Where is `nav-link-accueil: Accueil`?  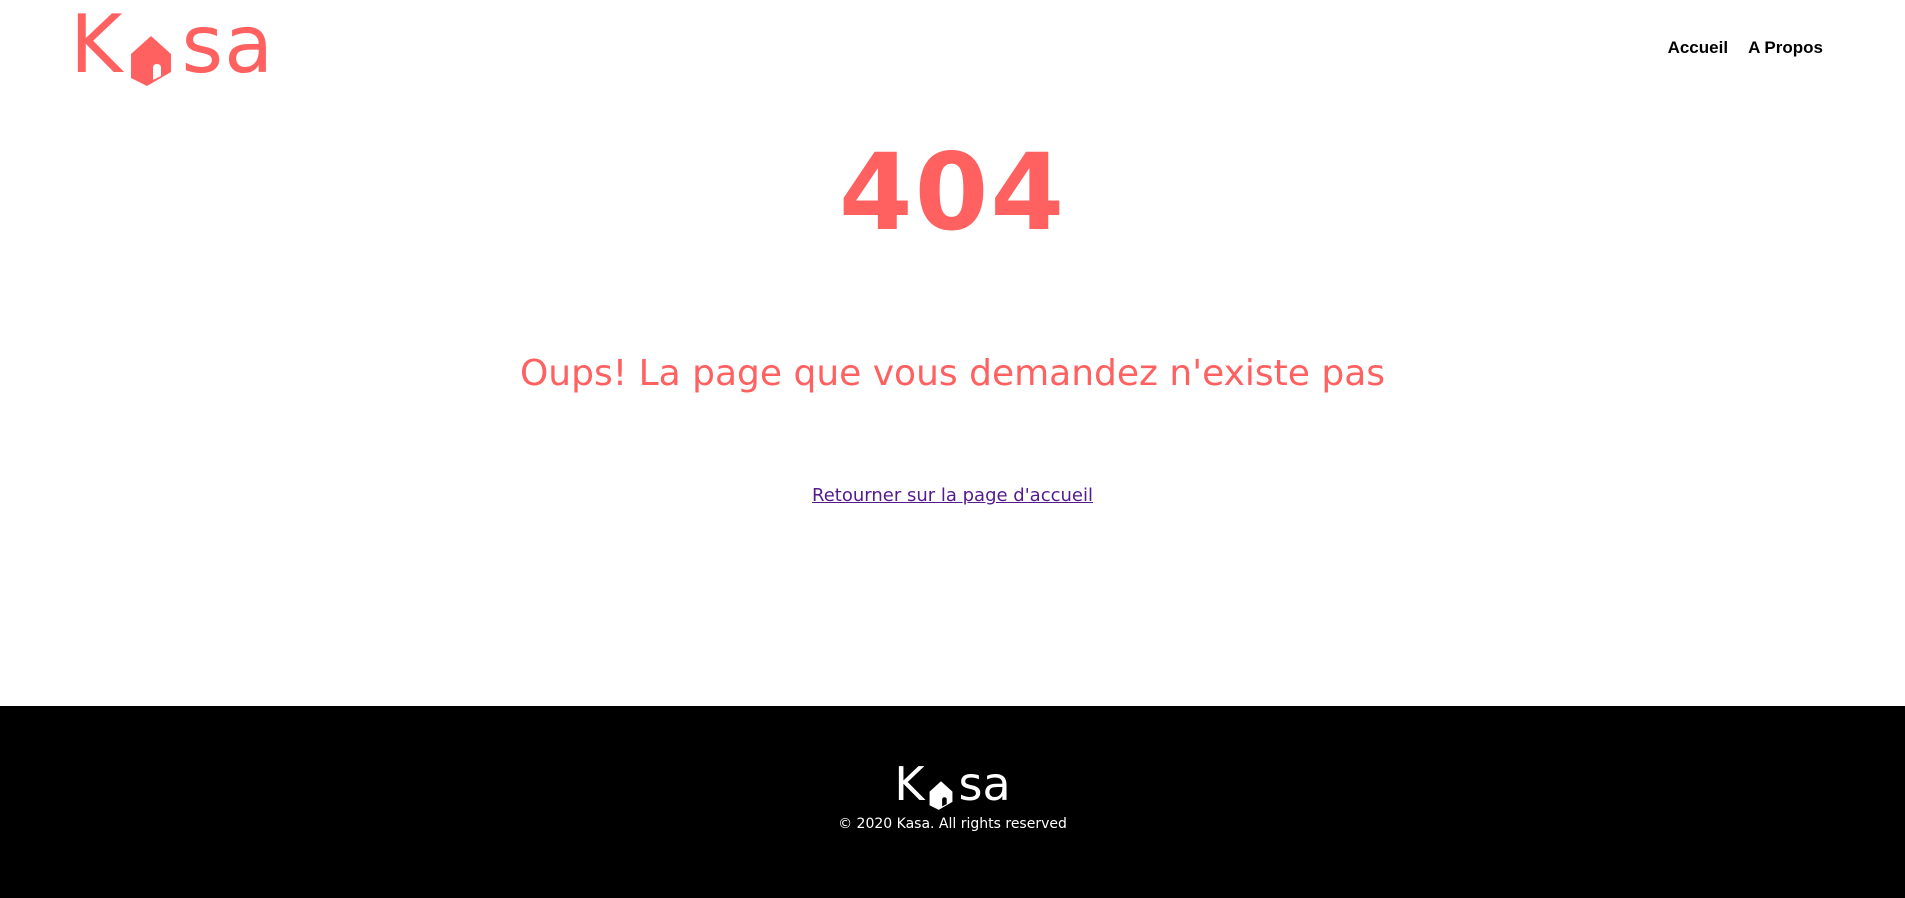 nav-link-accueil: Accueil is located at coordinates (1698, 48).